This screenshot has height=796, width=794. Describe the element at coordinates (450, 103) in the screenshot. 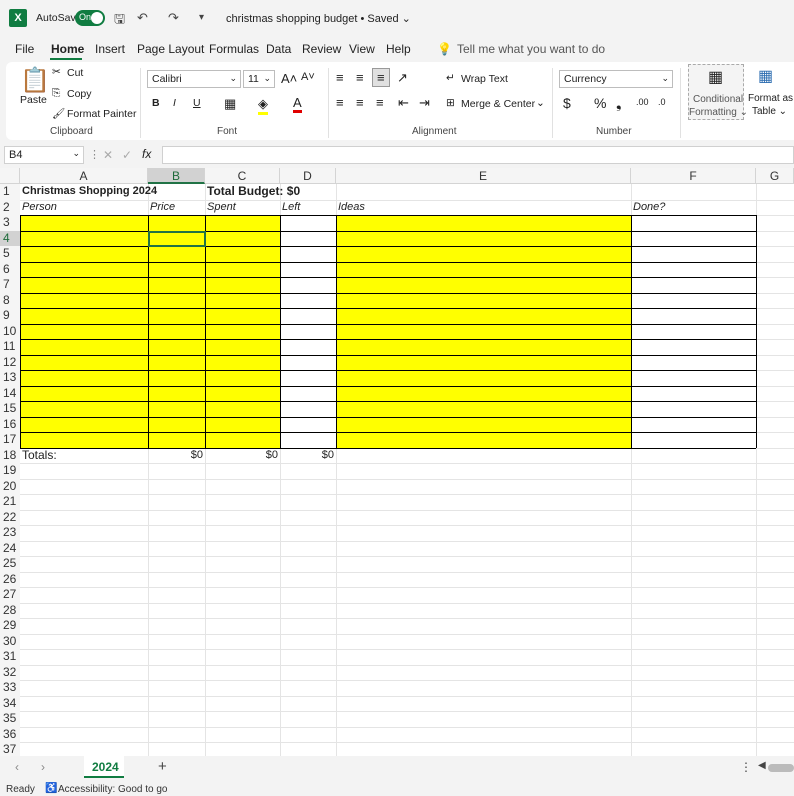

I see `merge-center-icon: ⊞` at that location.